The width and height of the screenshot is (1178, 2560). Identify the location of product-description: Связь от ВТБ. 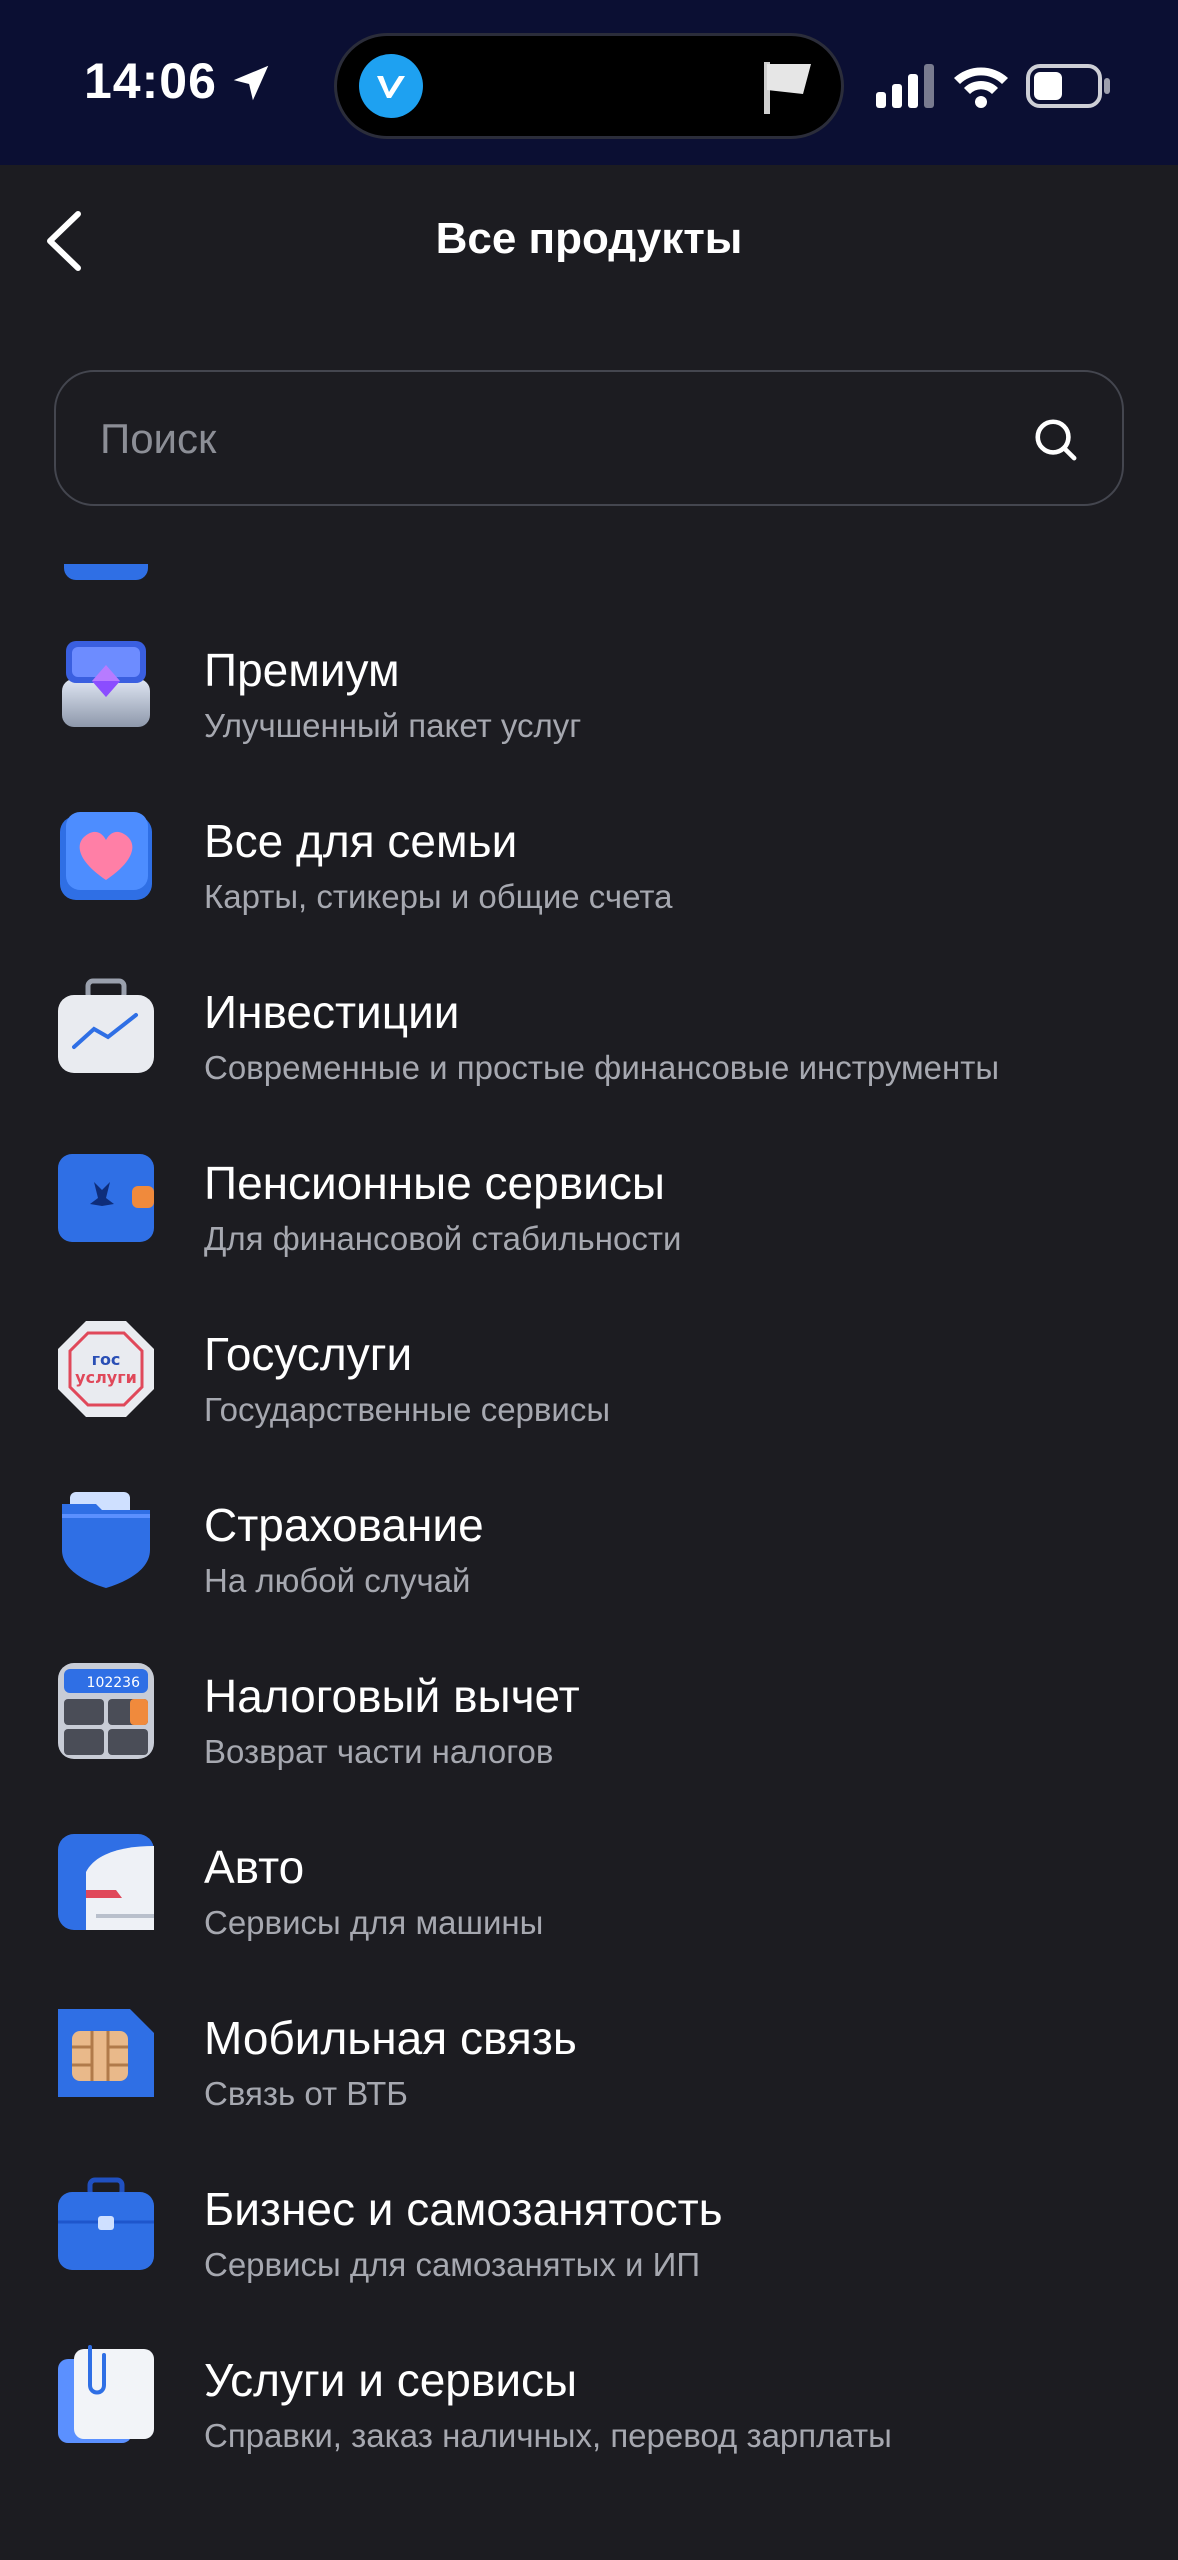
(306, 2093).